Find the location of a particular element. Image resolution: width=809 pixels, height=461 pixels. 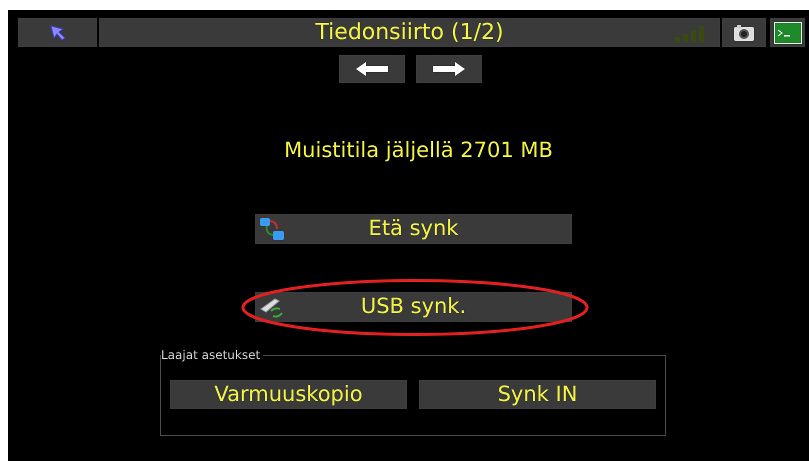

group-legend: Laajat asetukset is located at coordinates (212, 355).